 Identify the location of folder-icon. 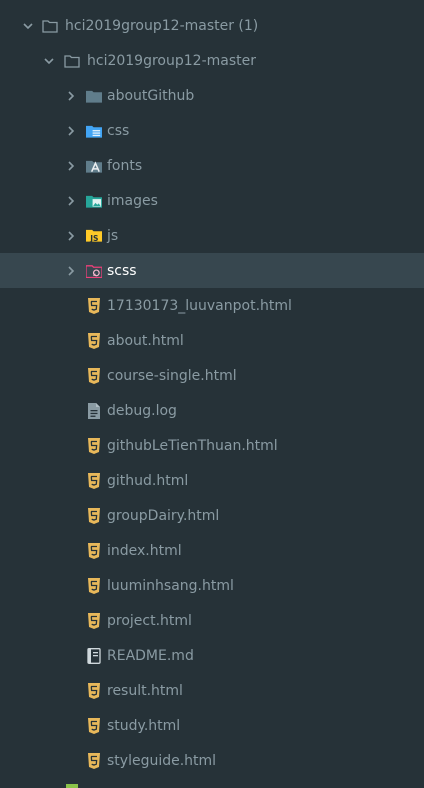
(94, 96).